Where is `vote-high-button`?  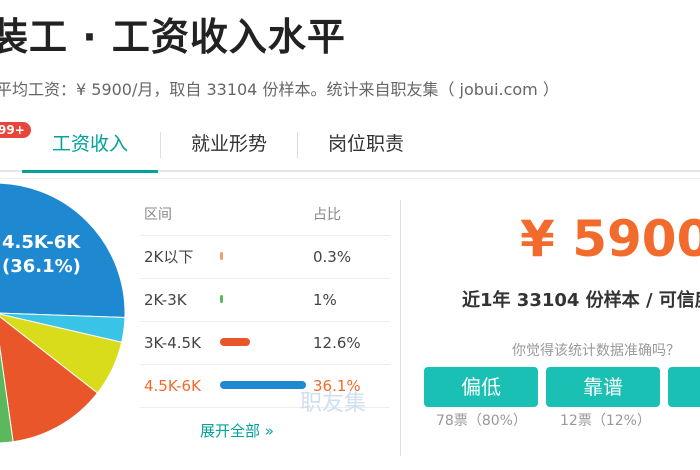
vote-high-button is located at coordinates (684, 387).